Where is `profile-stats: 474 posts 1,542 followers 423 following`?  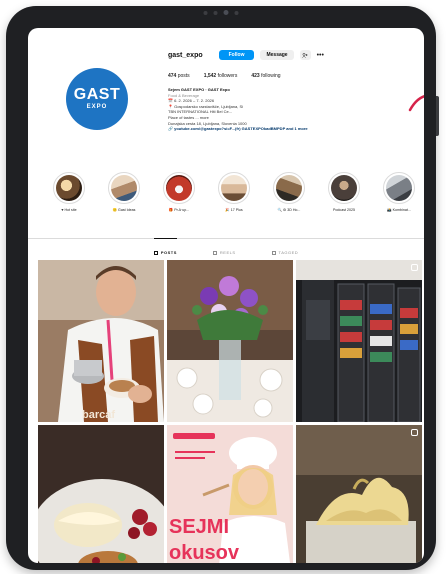 profile-stats: 474 posts 1,542 followers 423 following is located at coordinates (288, 76).